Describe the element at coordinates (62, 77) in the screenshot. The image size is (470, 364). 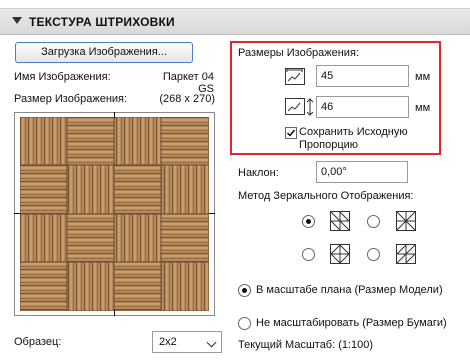
I see `image-name-label: Имя Изображения:` at that location.